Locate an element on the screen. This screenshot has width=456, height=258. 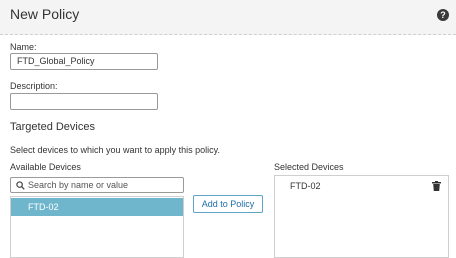
description-field is located at coordinates (84, 101).